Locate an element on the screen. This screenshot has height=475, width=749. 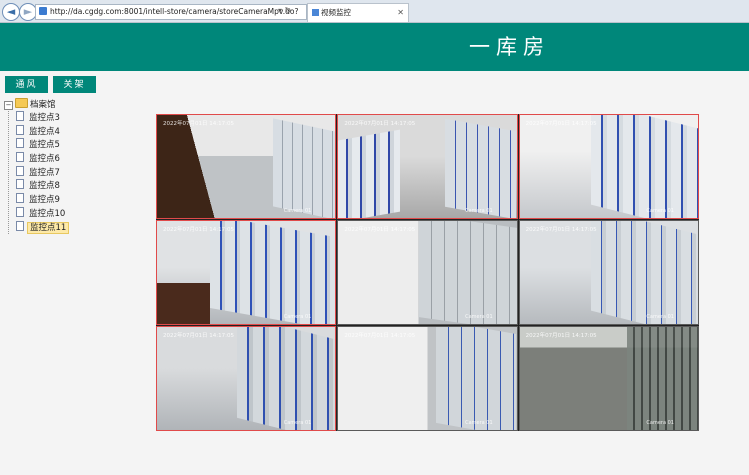
tree-items: 监控点3 监控点4 监控点5 监控点6 监控点7 监控点8 监控点9 监控点10 监控点11 is located at coordinates (76, 173).